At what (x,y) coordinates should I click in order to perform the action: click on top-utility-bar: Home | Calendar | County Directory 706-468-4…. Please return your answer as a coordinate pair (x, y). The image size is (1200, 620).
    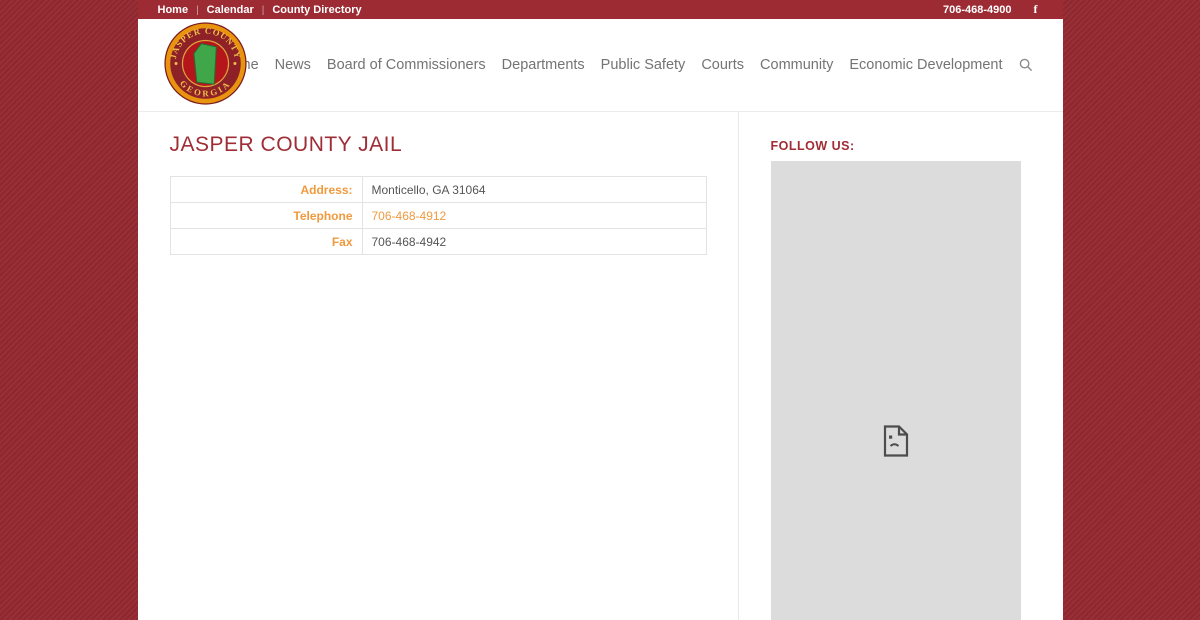
    Looking at the image, I should click on (600, 9).